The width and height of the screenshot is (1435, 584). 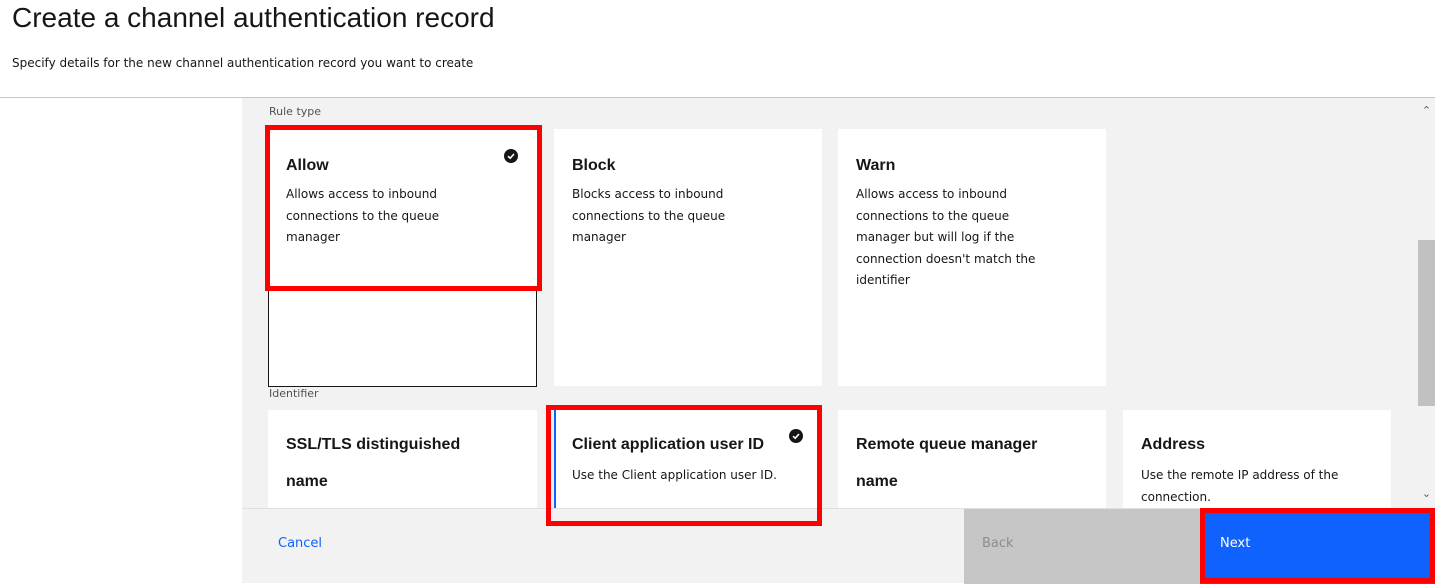 I want to click on rule-tile-allow-title: Allow, so click(x=307, y=165).